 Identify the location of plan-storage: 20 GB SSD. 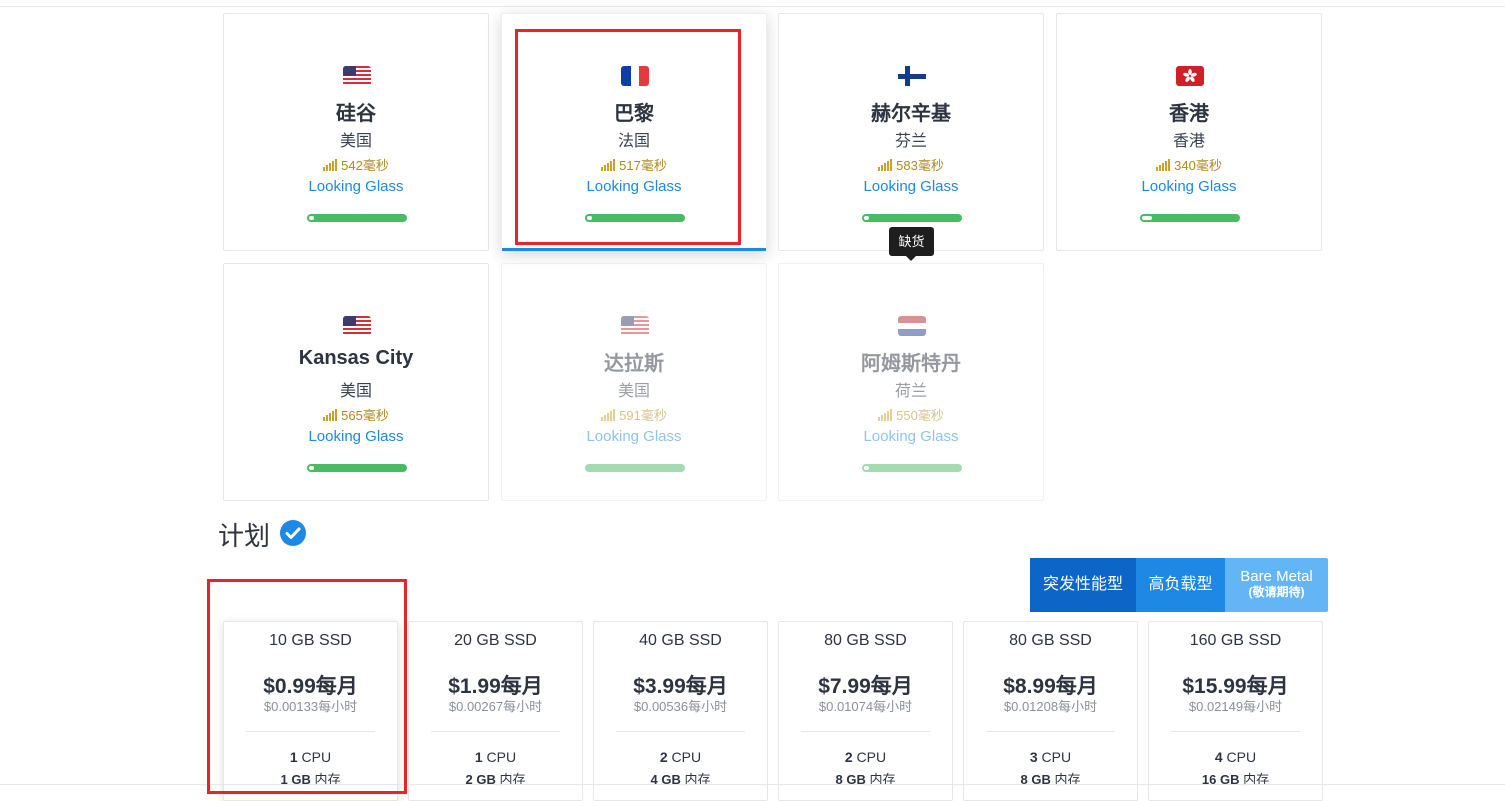
(495, 640).